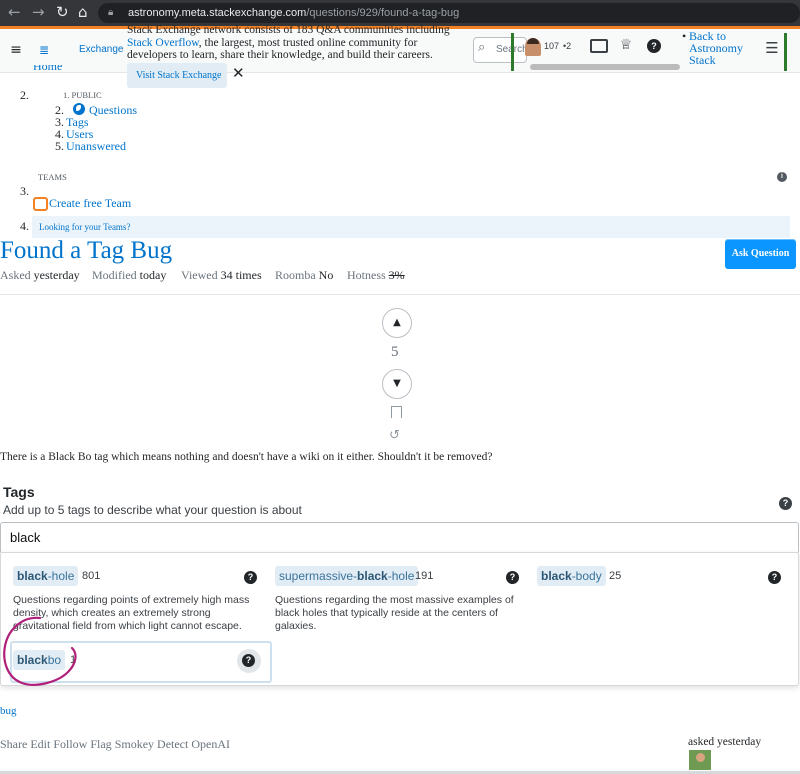  Describe the element at coordinates (376, 275) in the screenshot. I see `question-meta-hotness: Hotness 3%` at that location.